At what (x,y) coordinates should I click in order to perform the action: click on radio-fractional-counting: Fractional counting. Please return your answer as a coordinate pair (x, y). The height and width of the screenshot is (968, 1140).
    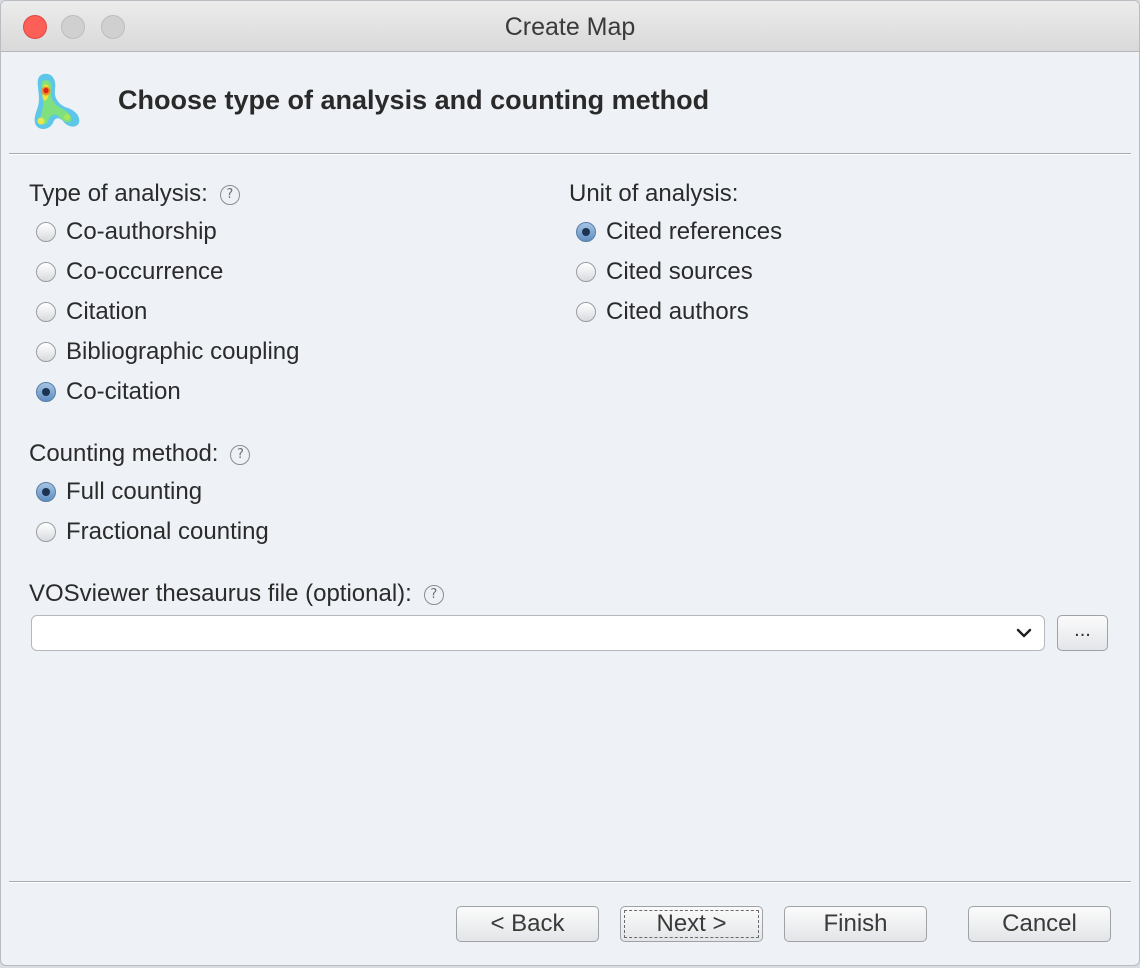
    Looking at the image, I should click on (152, 532).